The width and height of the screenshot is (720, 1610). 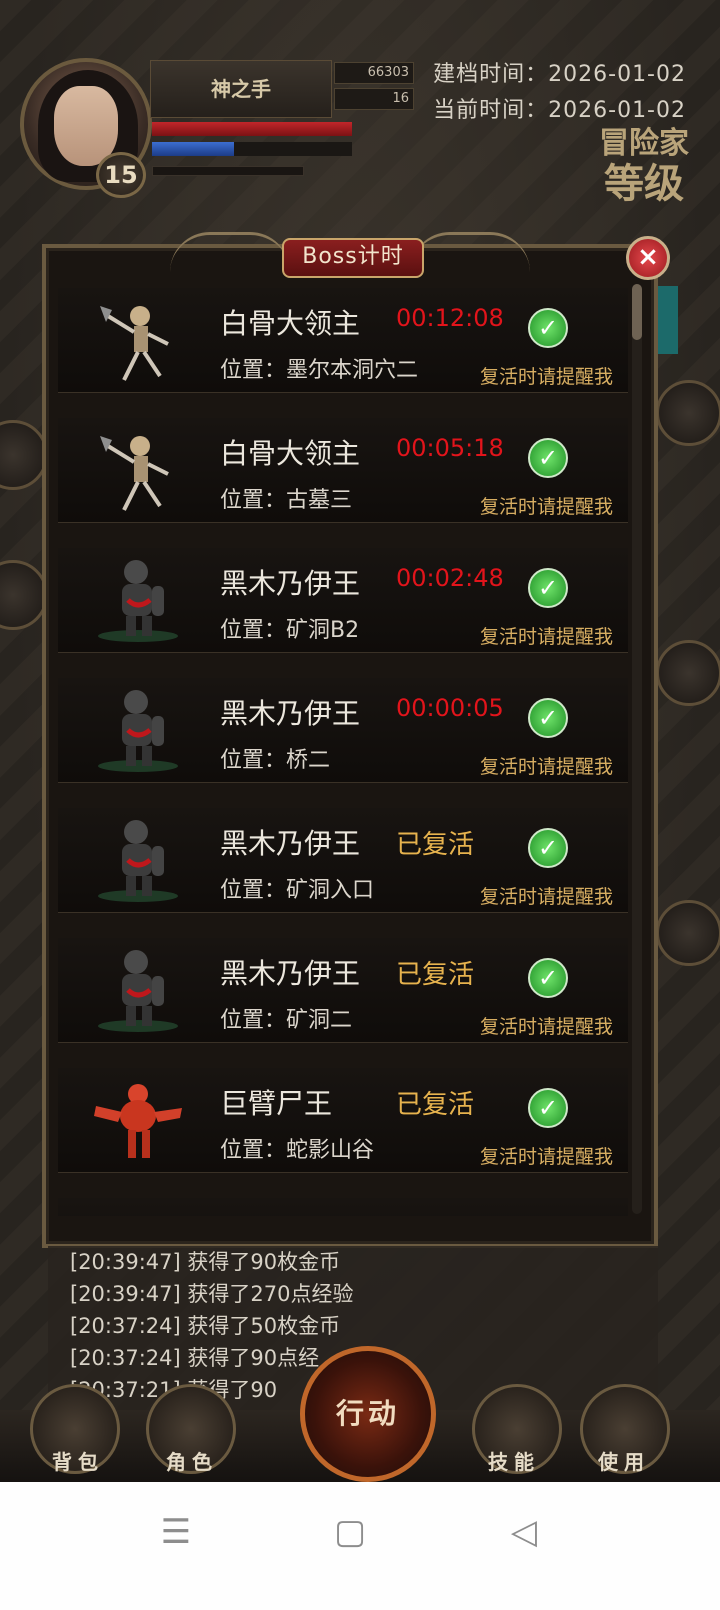 I want to click on created-time-value: 2026-01-02, so click(x=617, y=74).